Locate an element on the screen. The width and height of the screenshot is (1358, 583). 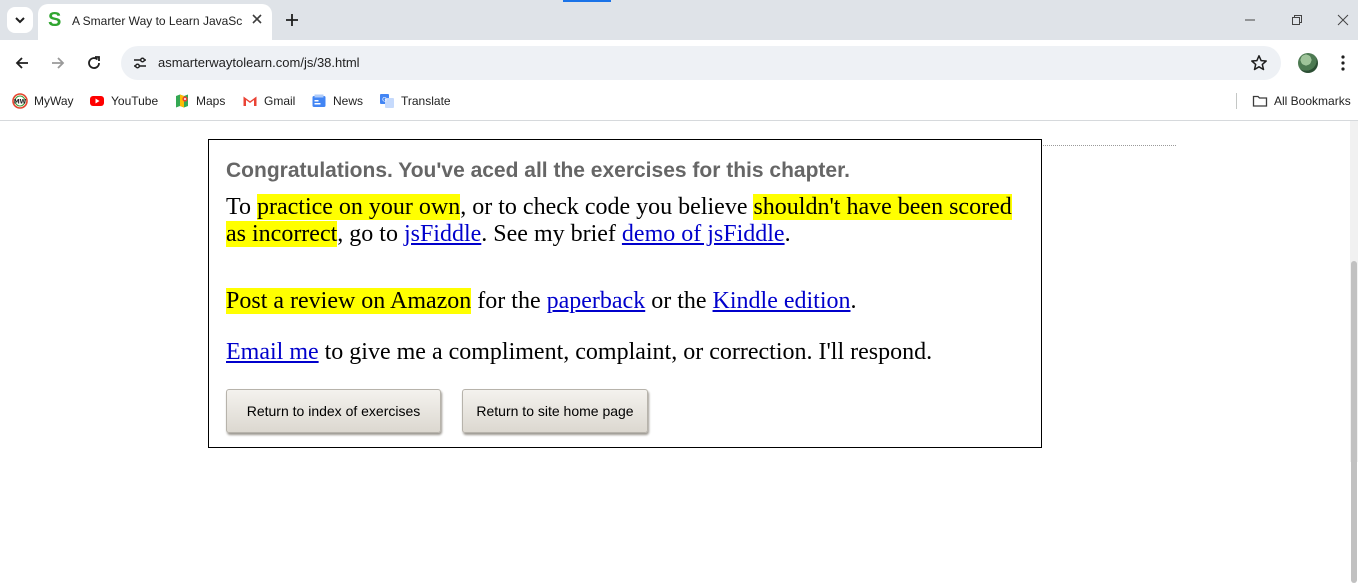
bookmark-star-button is located at coordinates (1259, 63).